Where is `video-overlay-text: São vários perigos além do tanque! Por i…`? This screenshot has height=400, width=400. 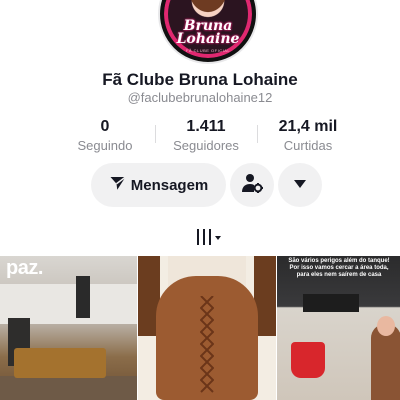
video-overlay-text: São vários perigos além do tanque! Por i… is located at coordinates (339, 268).